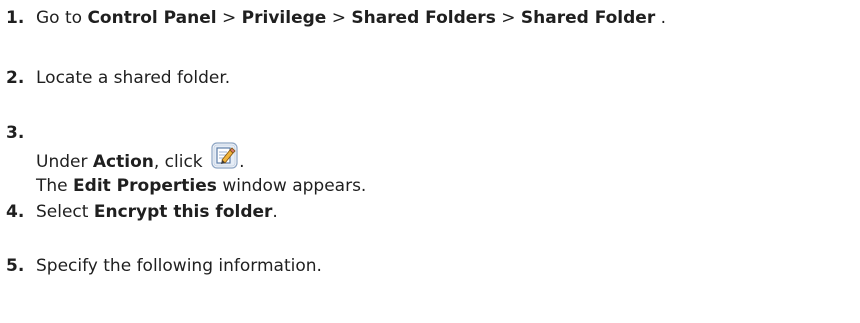 Image resolution: width=860 pixels, height=323 pixels. I want to click on step-result: The Edit Properties window appears., so click(186, 186).